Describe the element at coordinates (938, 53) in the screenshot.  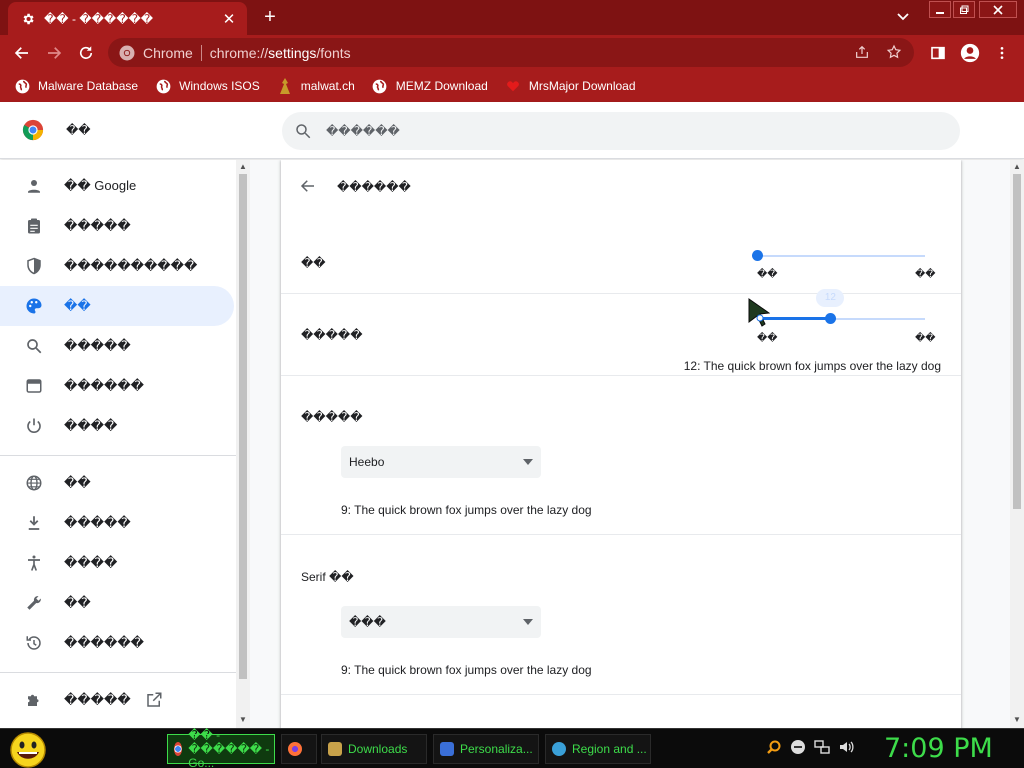
I see `side-panel-icon` at that location.